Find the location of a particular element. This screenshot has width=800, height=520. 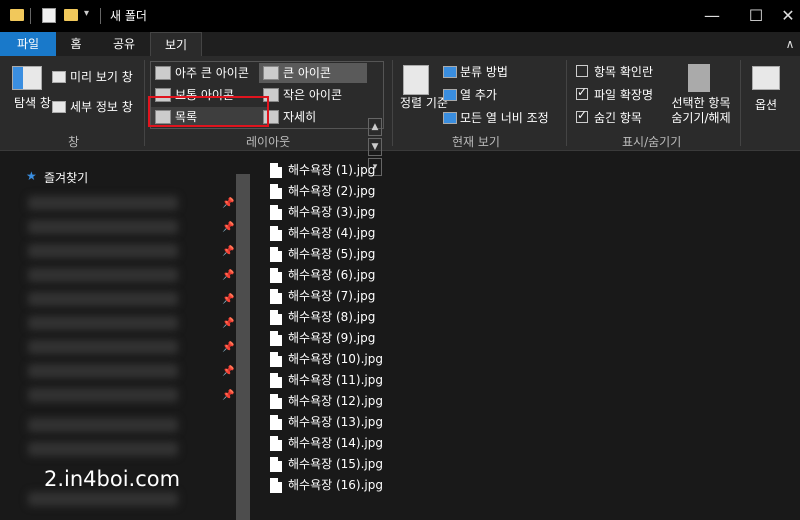

list-item: 해수욕장 (14).jpg is located at coordinates (326, 443).